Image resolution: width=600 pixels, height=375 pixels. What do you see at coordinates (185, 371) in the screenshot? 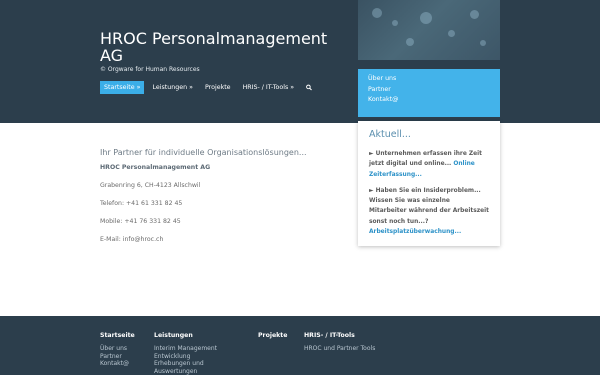
I see `footer-link: Auswertungen` at bounding box center [185, 371].